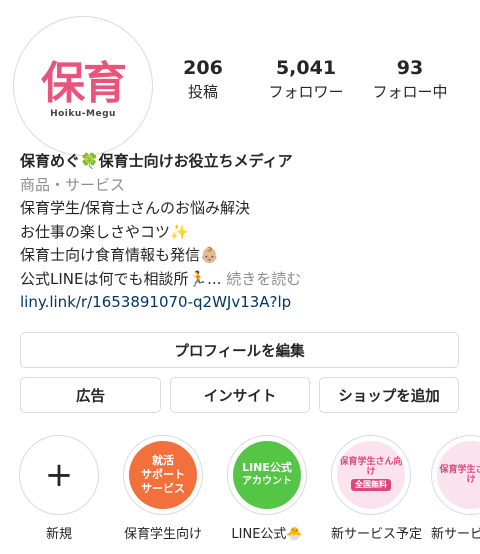  Describe the element at coordinates (203, 68) in the screenshot. I see `stat-posts-count: 206` at that location.